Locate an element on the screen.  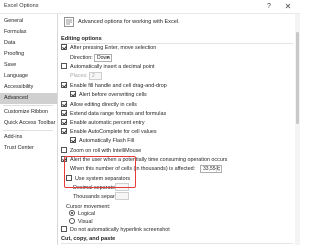
help-button: ? is located at coordinates (269, 7).